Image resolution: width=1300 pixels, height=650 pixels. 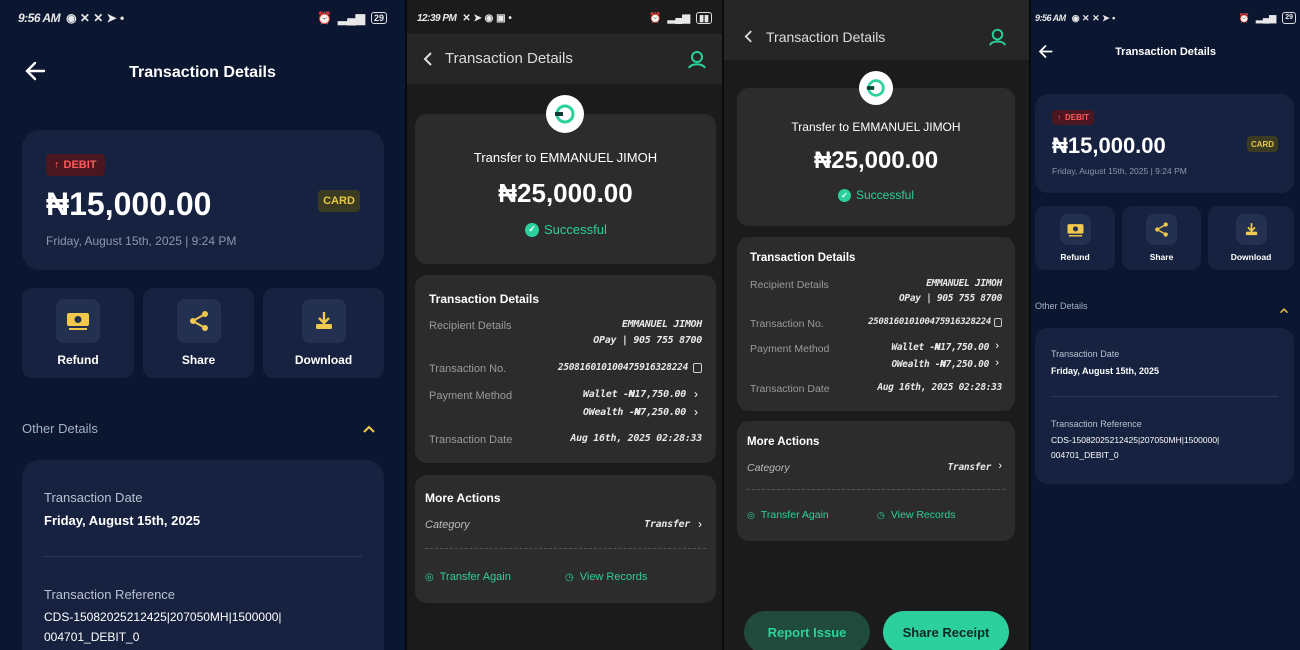 What do you see at coordinates (787, 324) in the screenshot?
I see `txn-no-label: Transaction No.` at bounding box center [787, 324].